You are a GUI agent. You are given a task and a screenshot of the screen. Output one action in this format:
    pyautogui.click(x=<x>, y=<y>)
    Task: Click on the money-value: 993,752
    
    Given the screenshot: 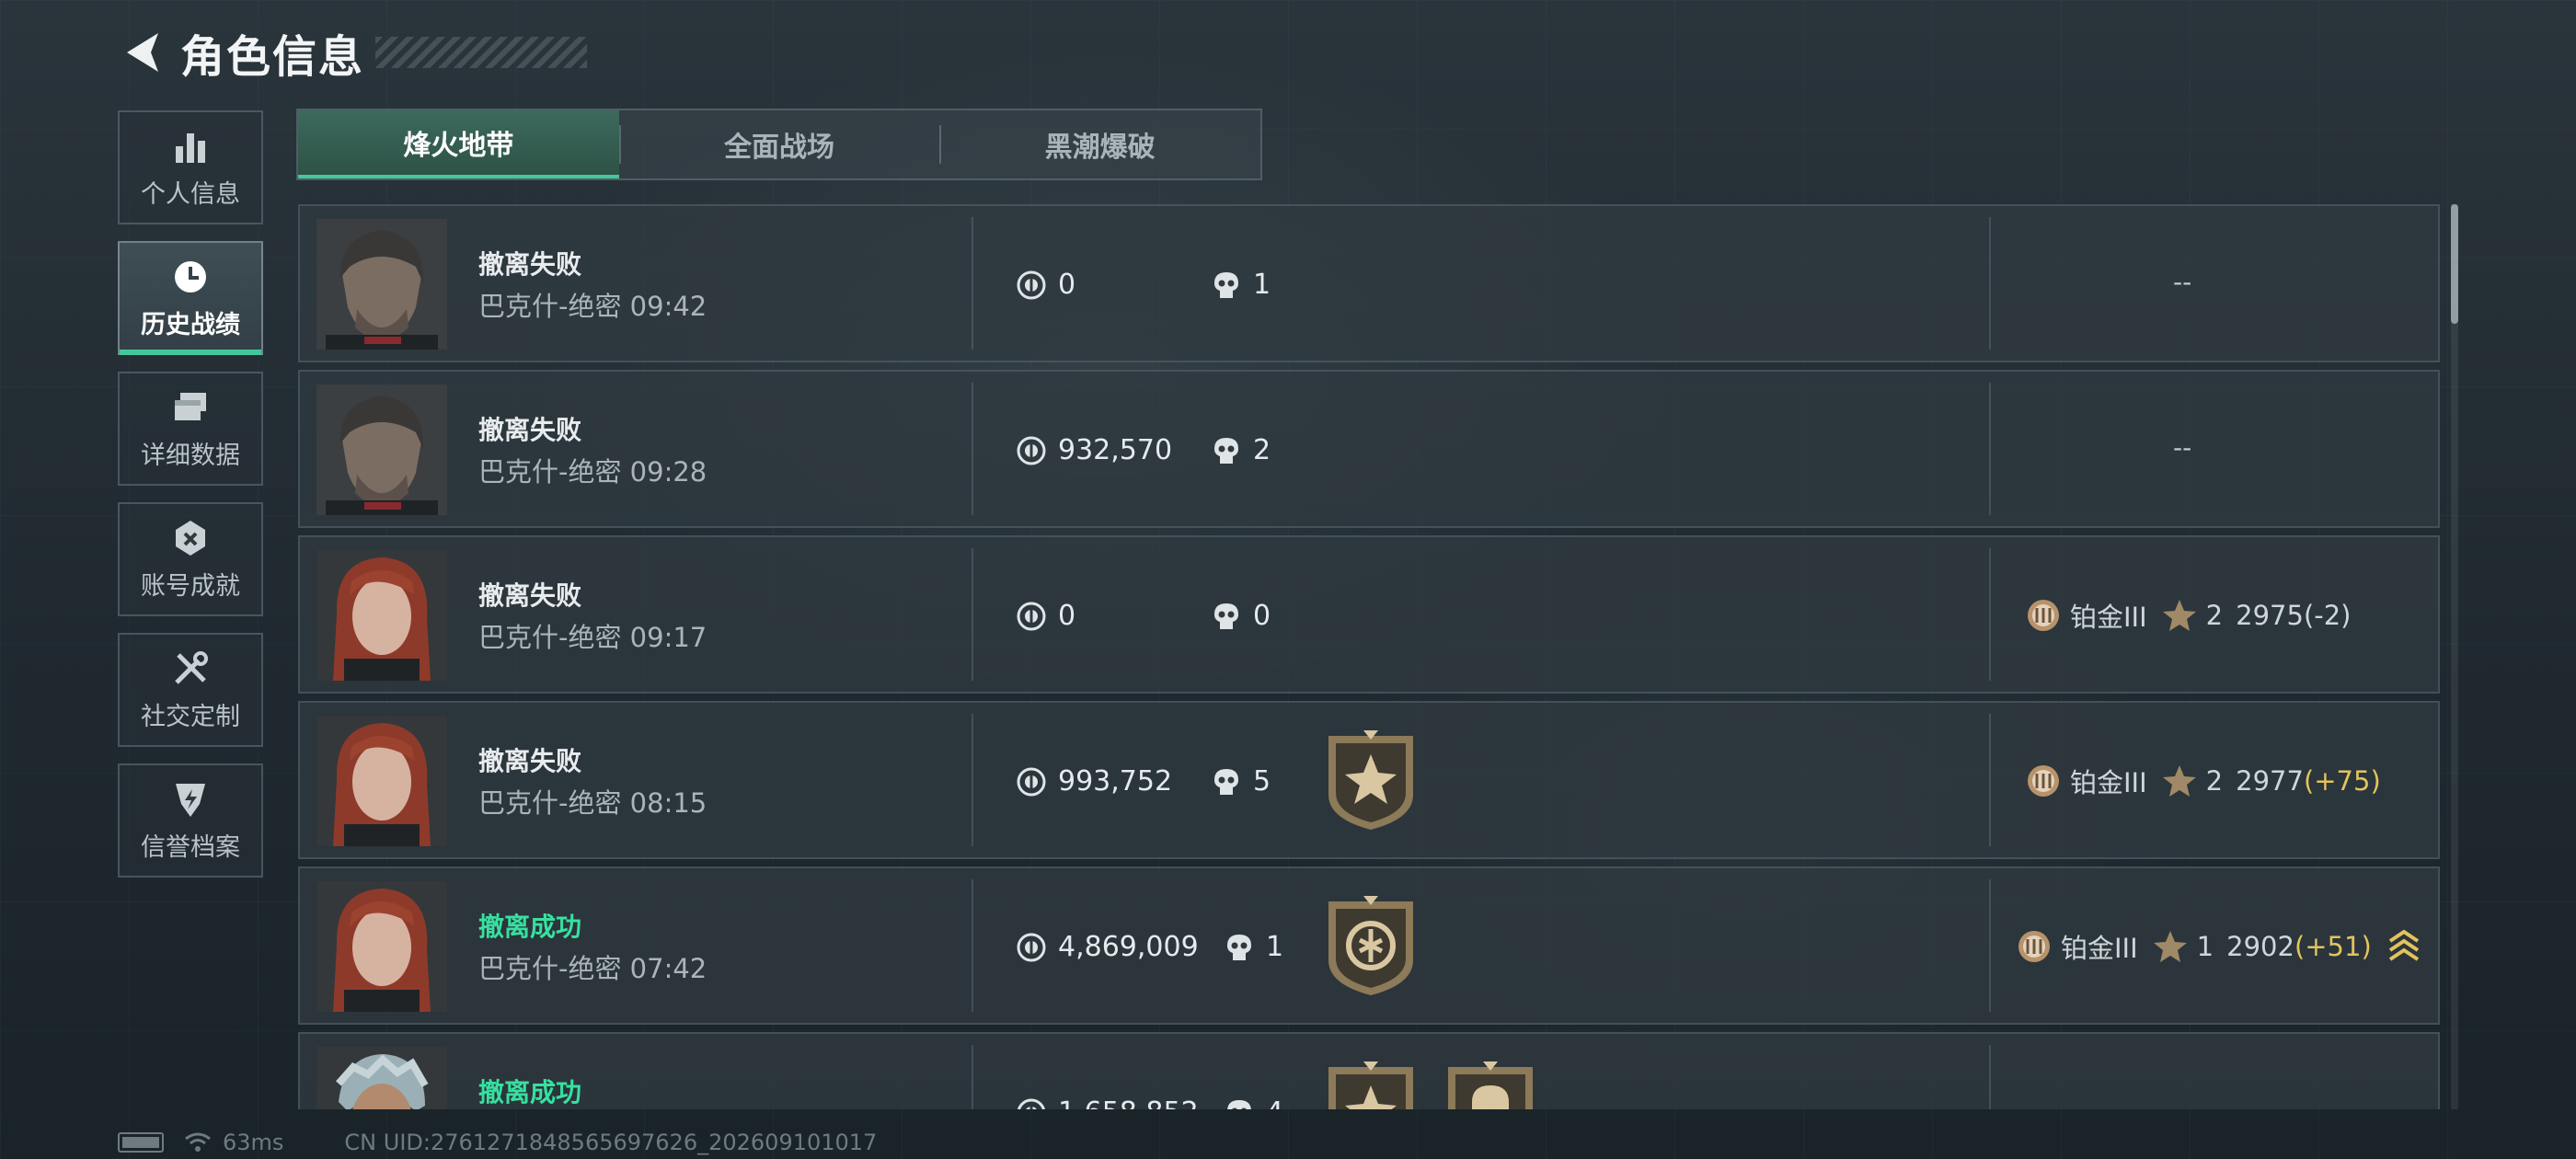 What is the action you would take?
    pyautogui.click(x=1115, y=781)
    